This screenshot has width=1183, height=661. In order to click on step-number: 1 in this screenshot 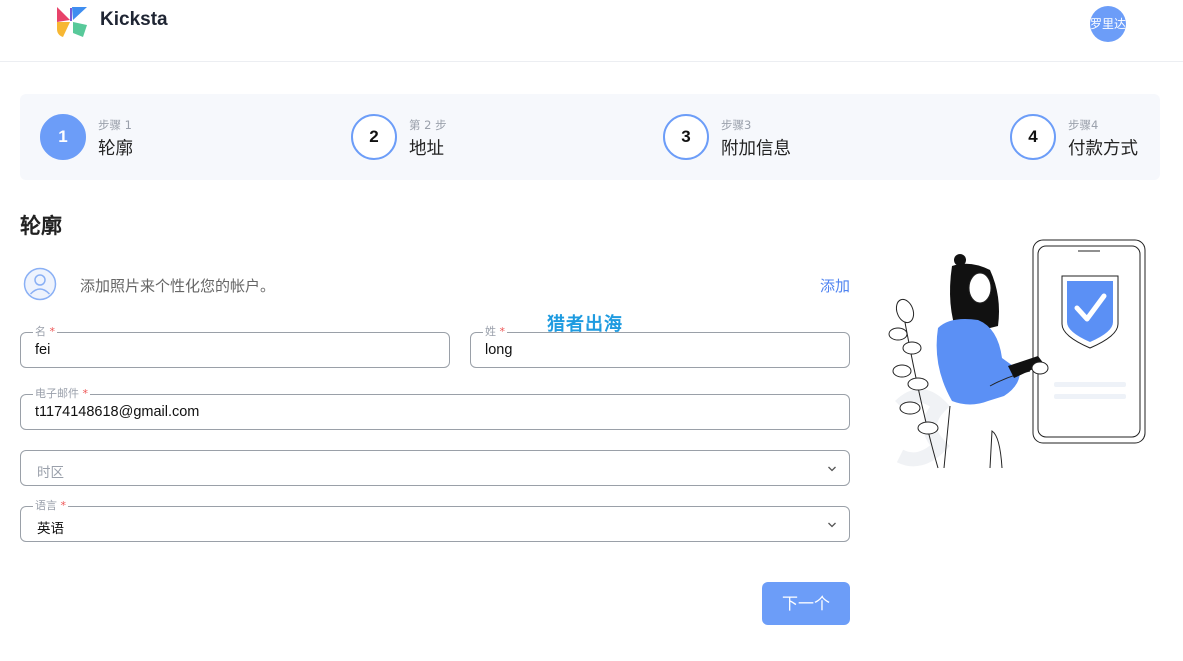, I will do `click(63, 137)`.